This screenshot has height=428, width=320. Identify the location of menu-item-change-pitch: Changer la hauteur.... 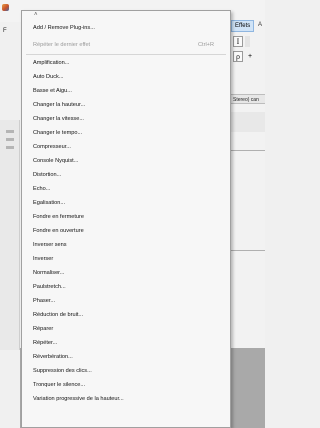
(126, 105).